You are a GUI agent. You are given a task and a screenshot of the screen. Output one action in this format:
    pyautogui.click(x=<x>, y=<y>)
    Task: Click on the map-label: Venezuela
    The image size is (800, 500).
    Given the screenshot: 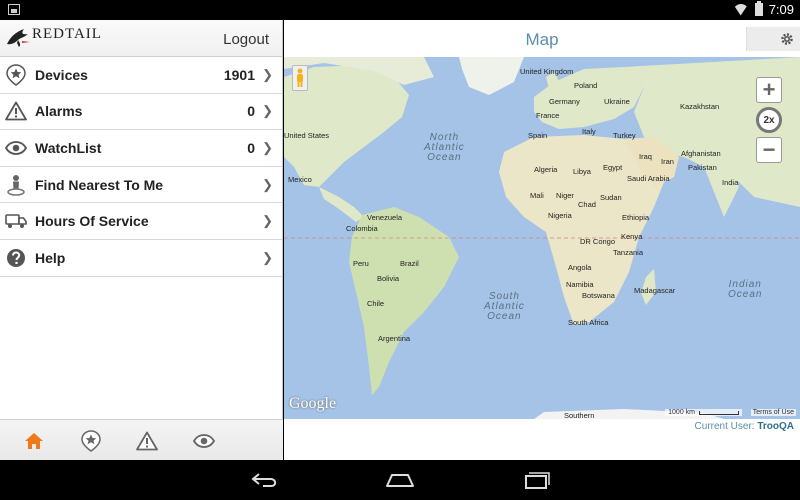 What is the action you would take?
    pyautogui.click(x=385, y=217)
    